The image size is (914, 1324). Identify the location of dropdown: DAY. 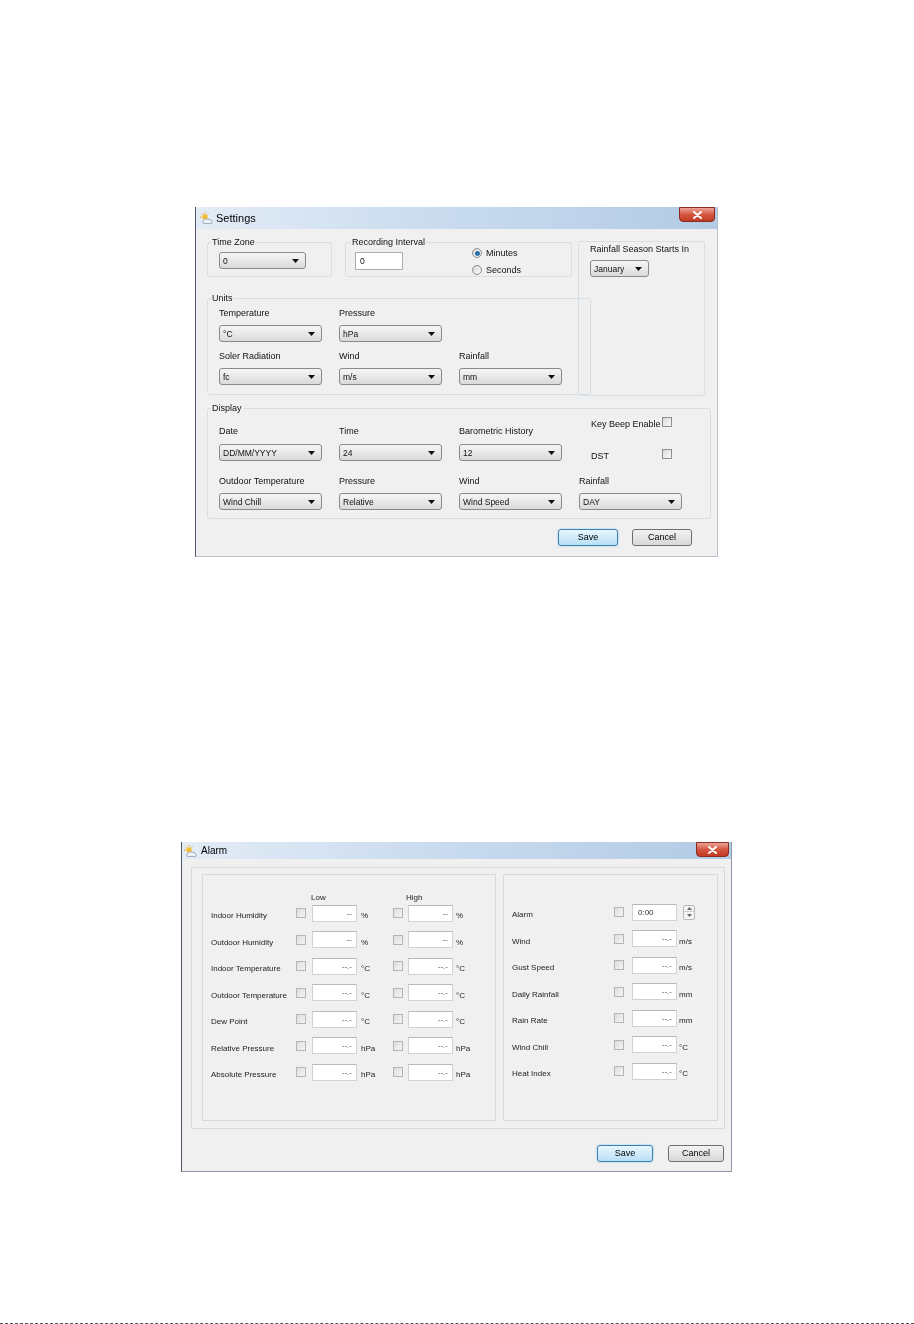
(630, 501).